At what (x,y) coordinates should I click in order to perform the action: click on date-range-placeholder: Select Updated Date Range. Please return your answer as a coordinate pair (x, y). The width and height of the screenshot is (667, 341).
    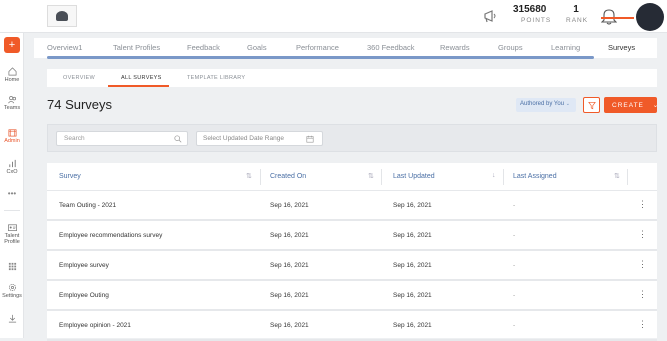
    Looking at the image, I should click on (243, 138).